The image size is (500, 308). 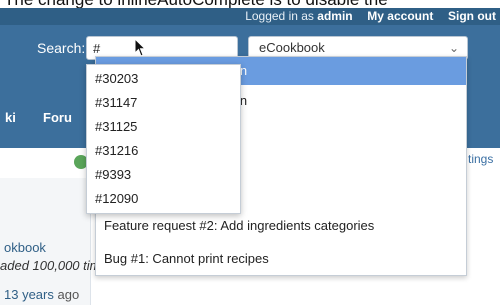 I want to click on project-age-suffix: ago, so click(x=66, y=294).